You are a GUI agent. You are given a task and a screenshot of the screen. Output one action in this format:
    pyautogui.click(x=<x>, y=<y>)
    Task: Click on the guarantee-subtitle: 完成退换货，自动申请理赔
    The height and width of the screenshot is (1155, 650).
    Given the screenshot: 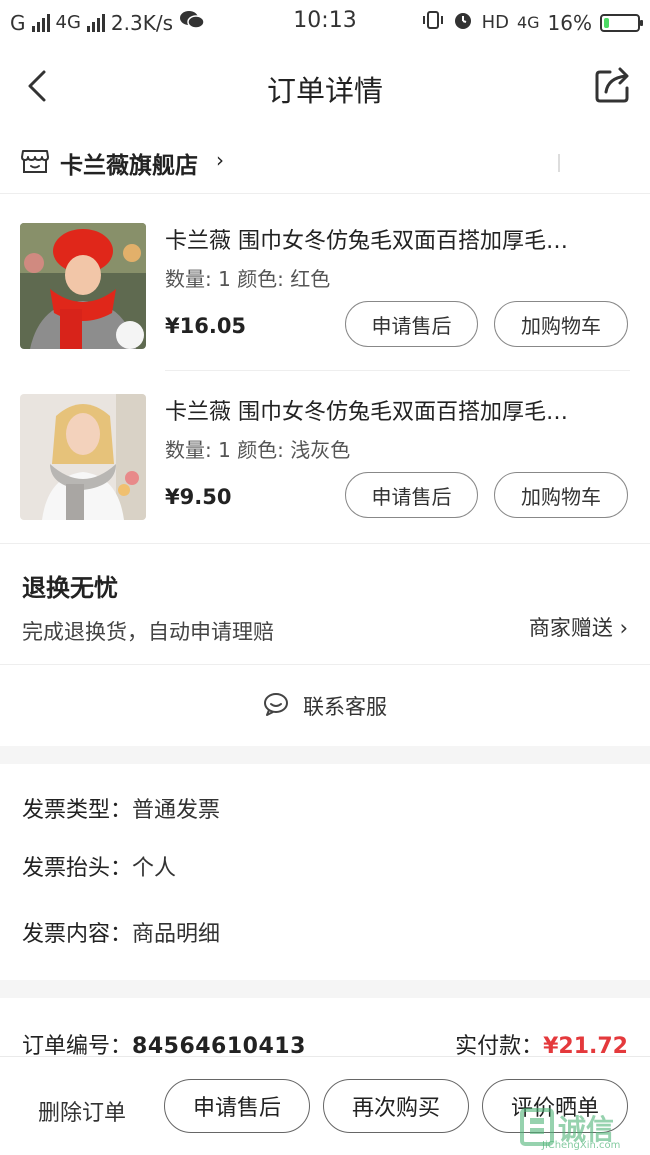 What is the action you would take?
    pyautogui.click(x=148, y=632)
    